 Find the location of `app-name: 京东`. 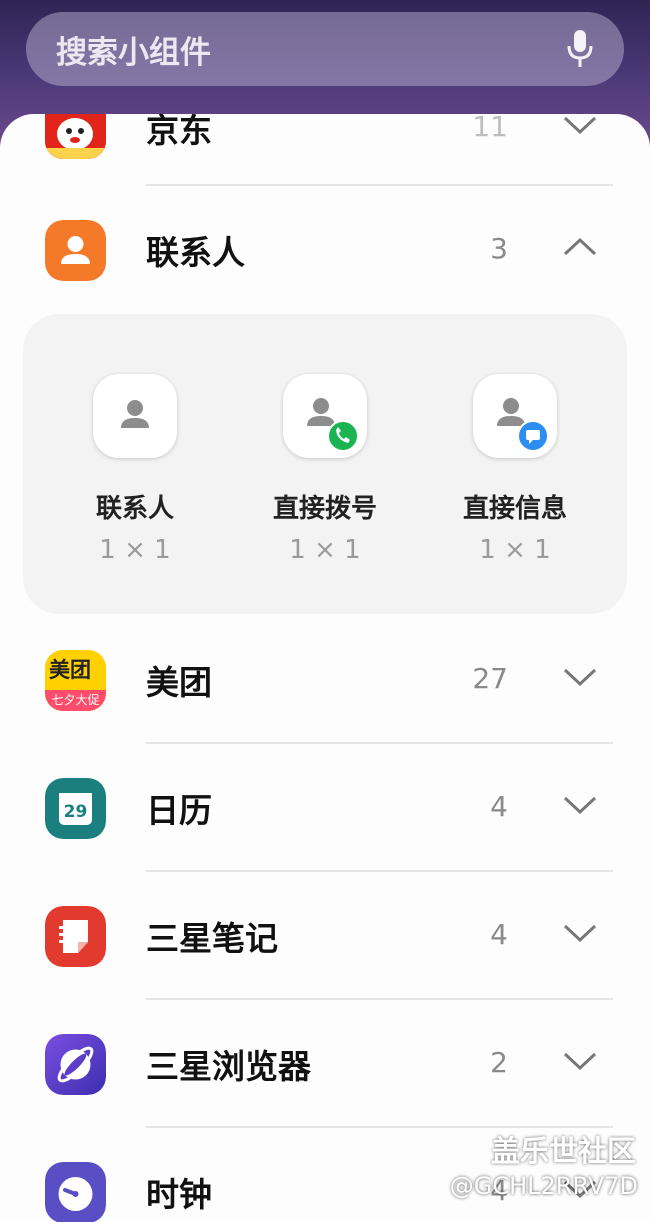

app-name: 京东 is located at coordinates (179, 132).